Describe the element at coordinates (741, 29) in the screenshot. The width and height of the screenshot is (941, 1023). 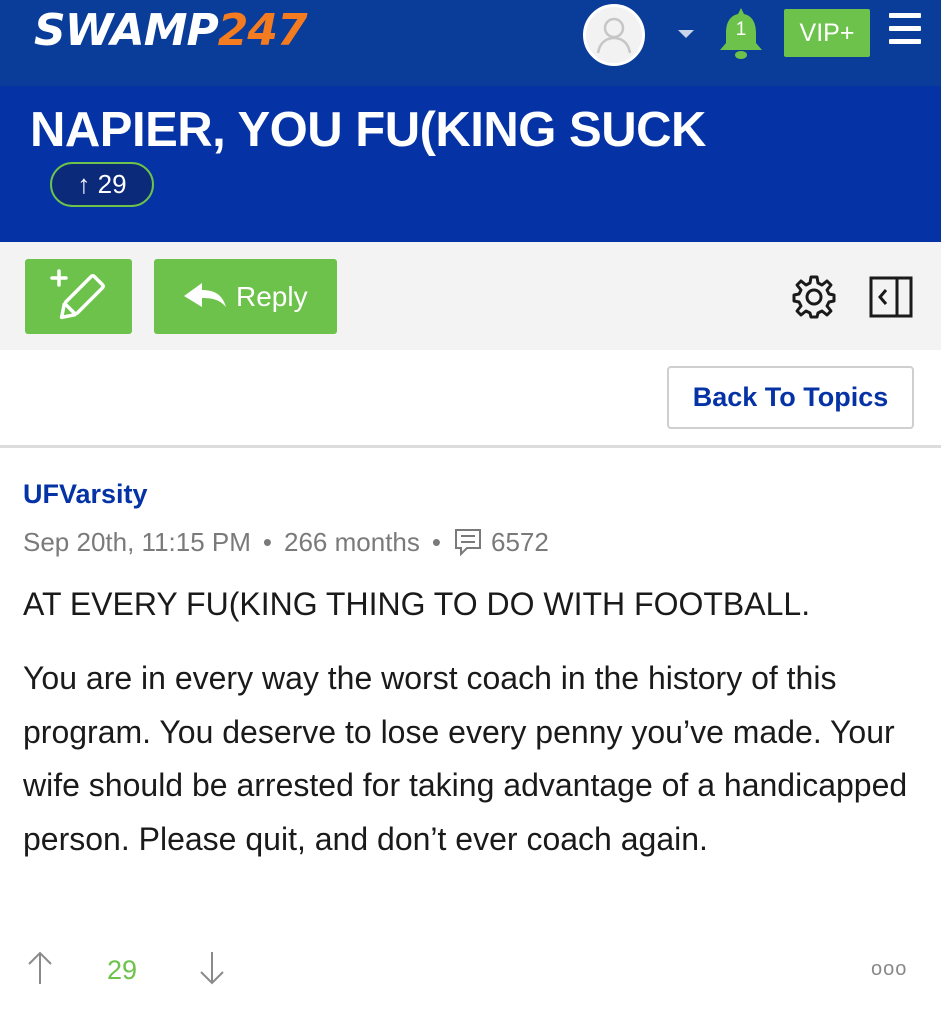
I see `notification-count: 1` at that location.